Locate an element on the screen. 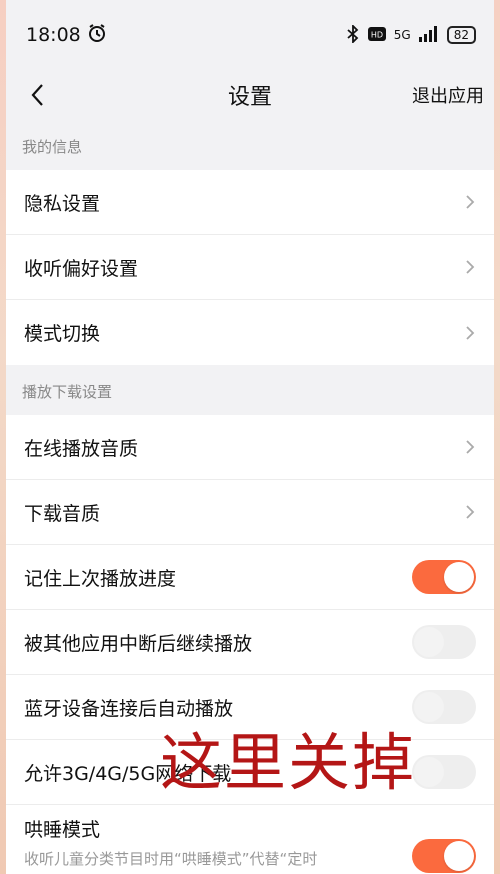 This screenshot has height=874, width=500. alarm-icon is located at coordinates (97, 35).